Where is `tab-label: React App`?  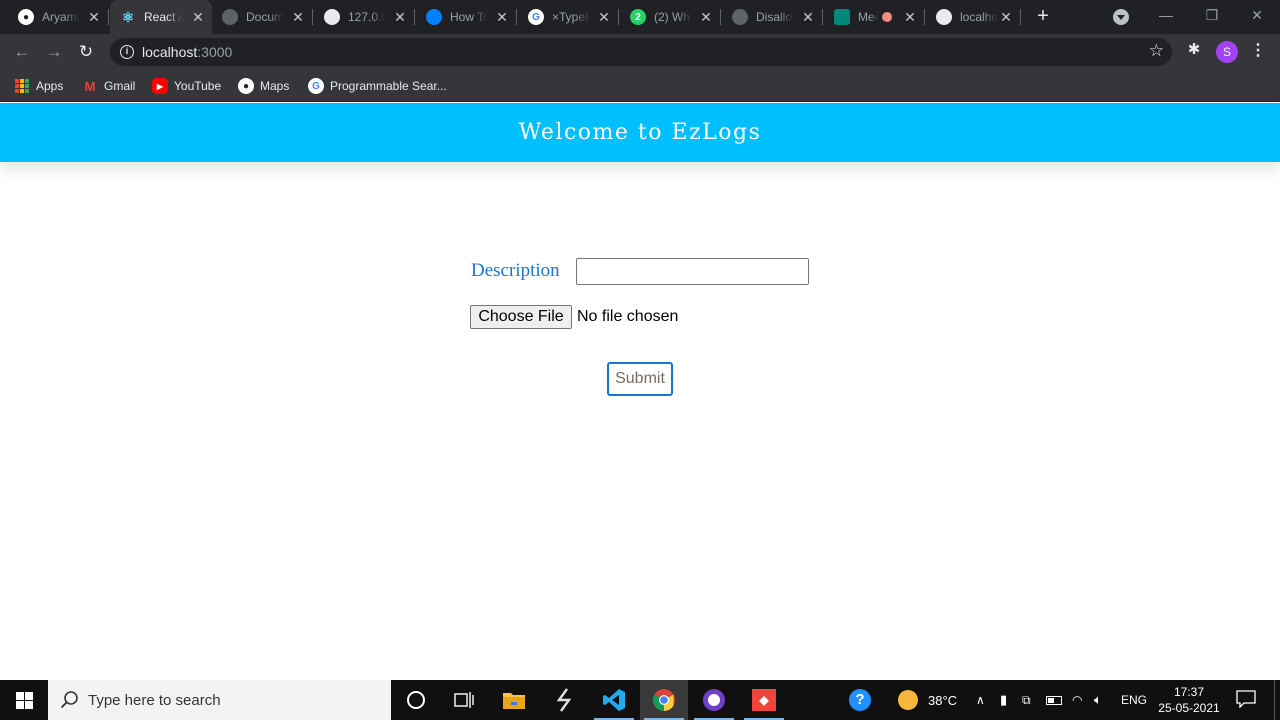
tab-label: React App is located at coordinates (163, 17).